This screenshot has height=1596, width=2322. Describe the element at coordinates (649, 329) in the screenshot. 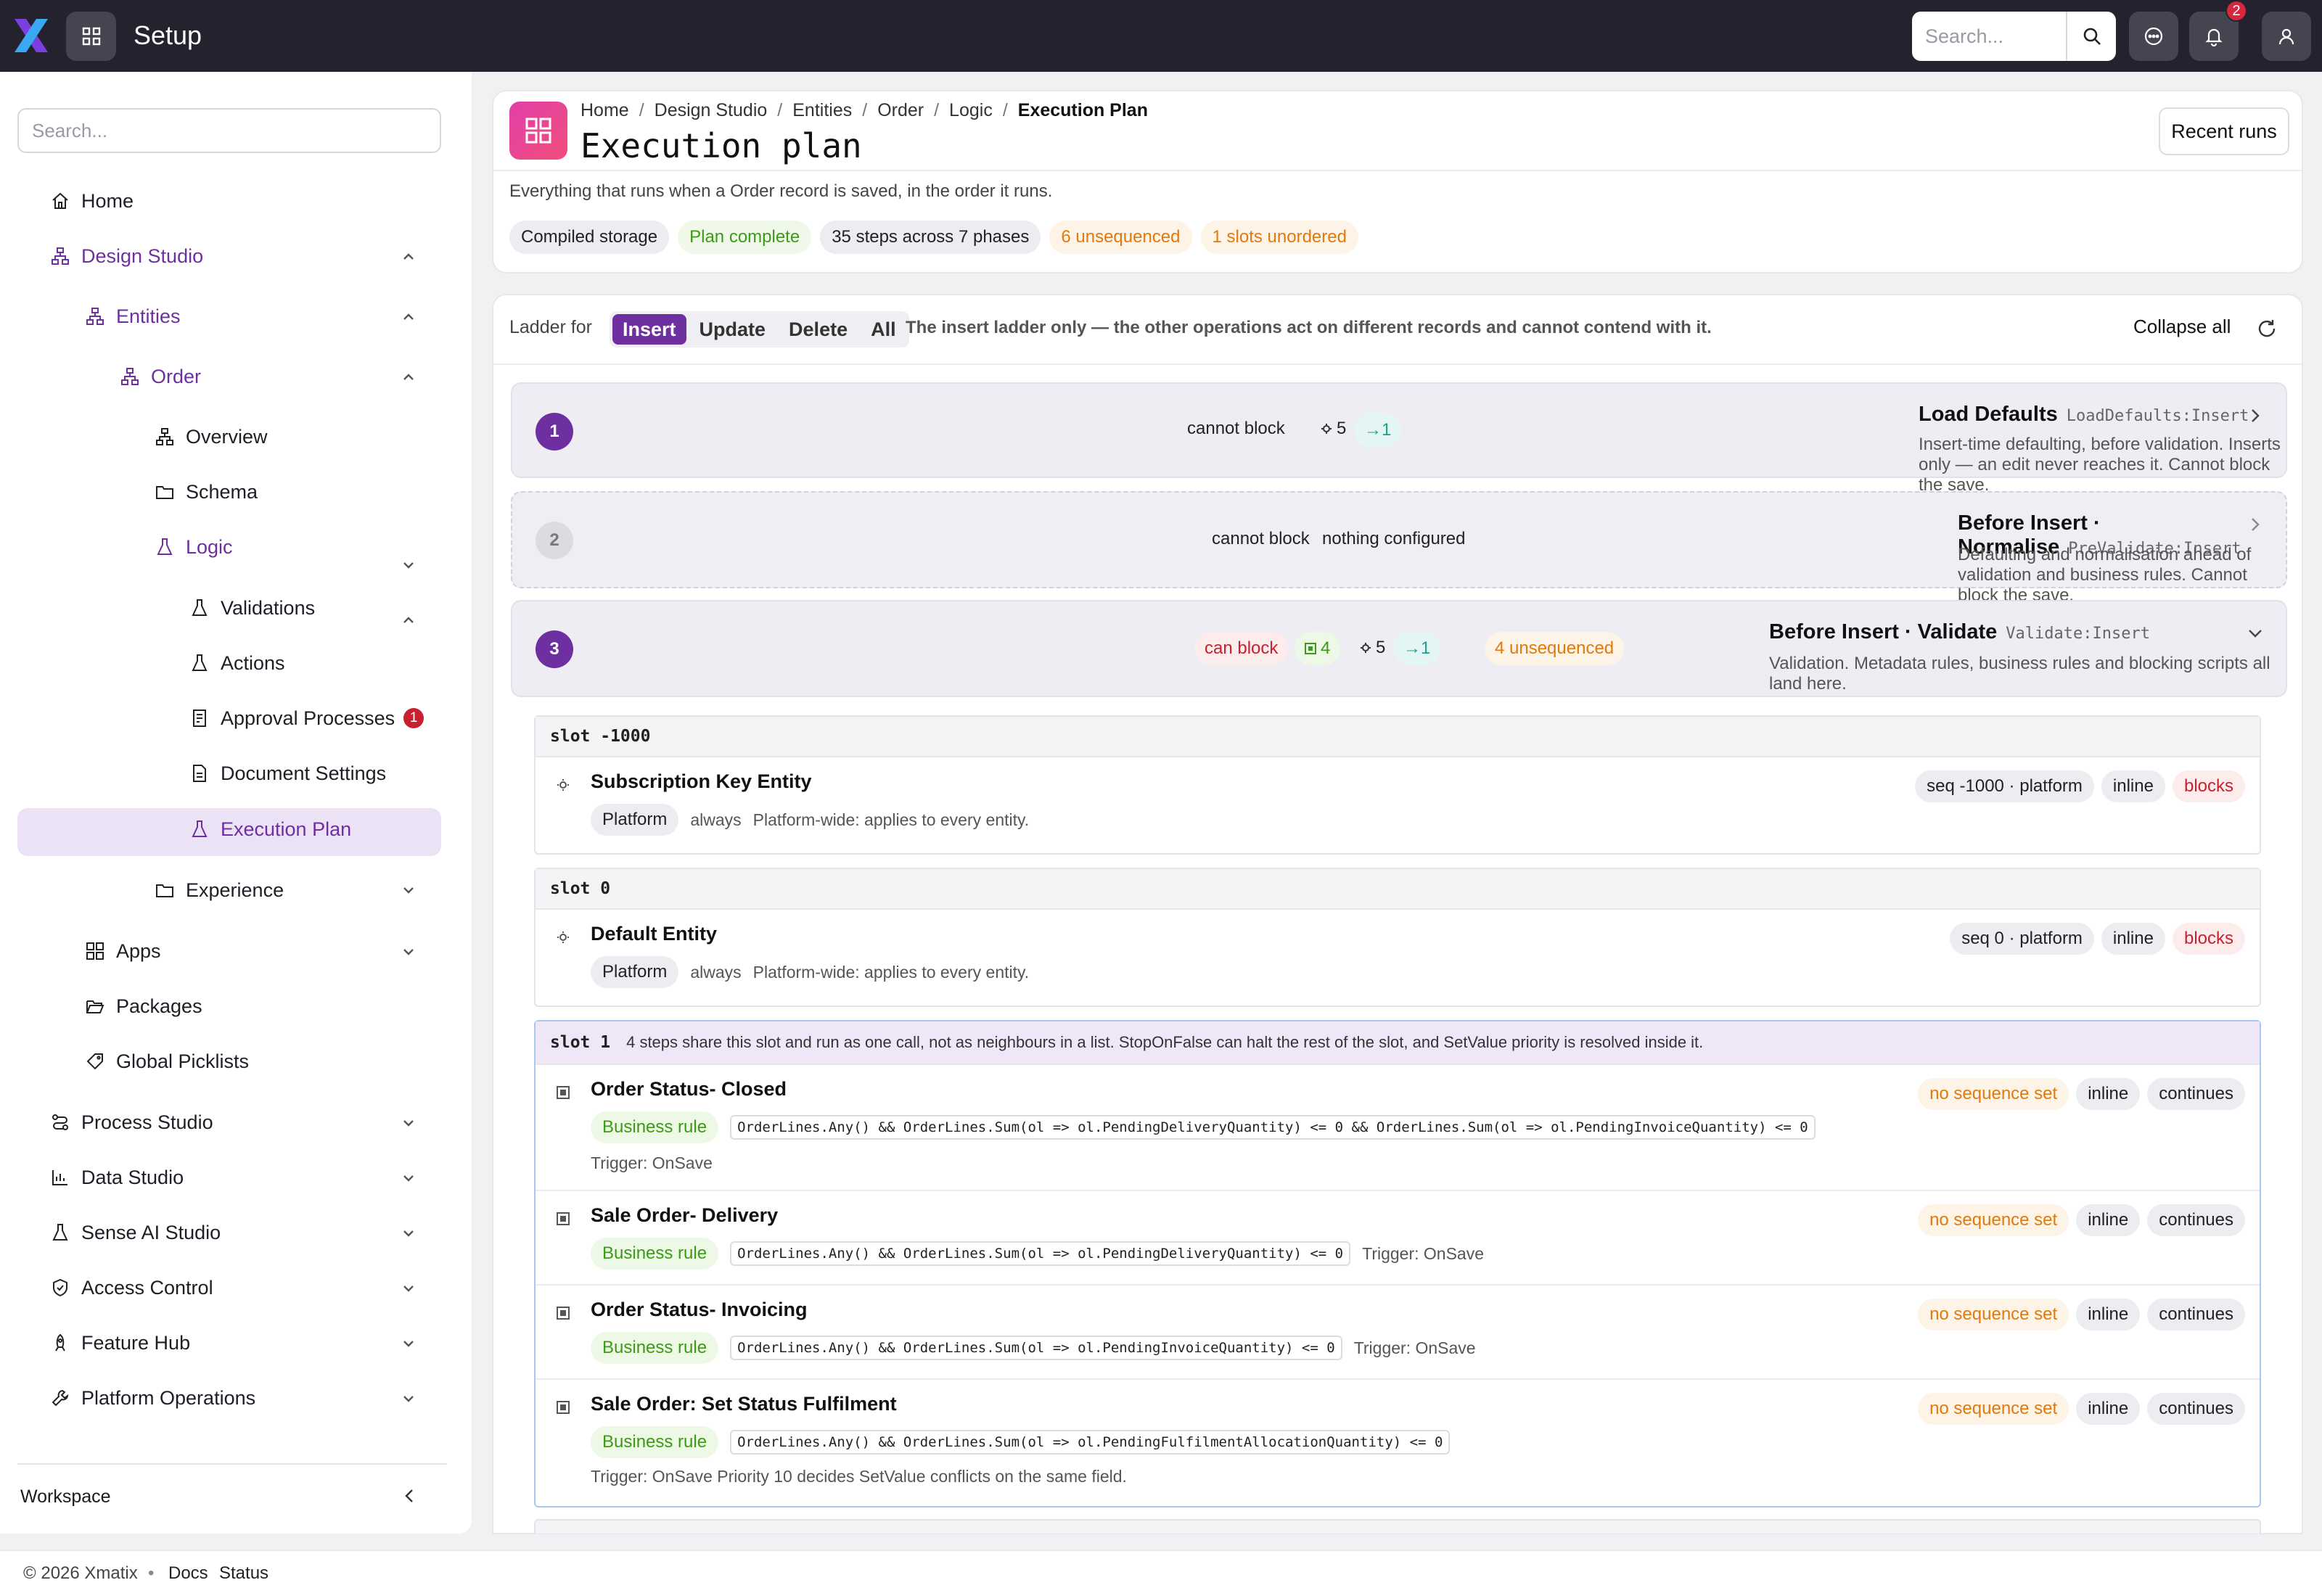

I see `tab-insert: Insert` at that location.